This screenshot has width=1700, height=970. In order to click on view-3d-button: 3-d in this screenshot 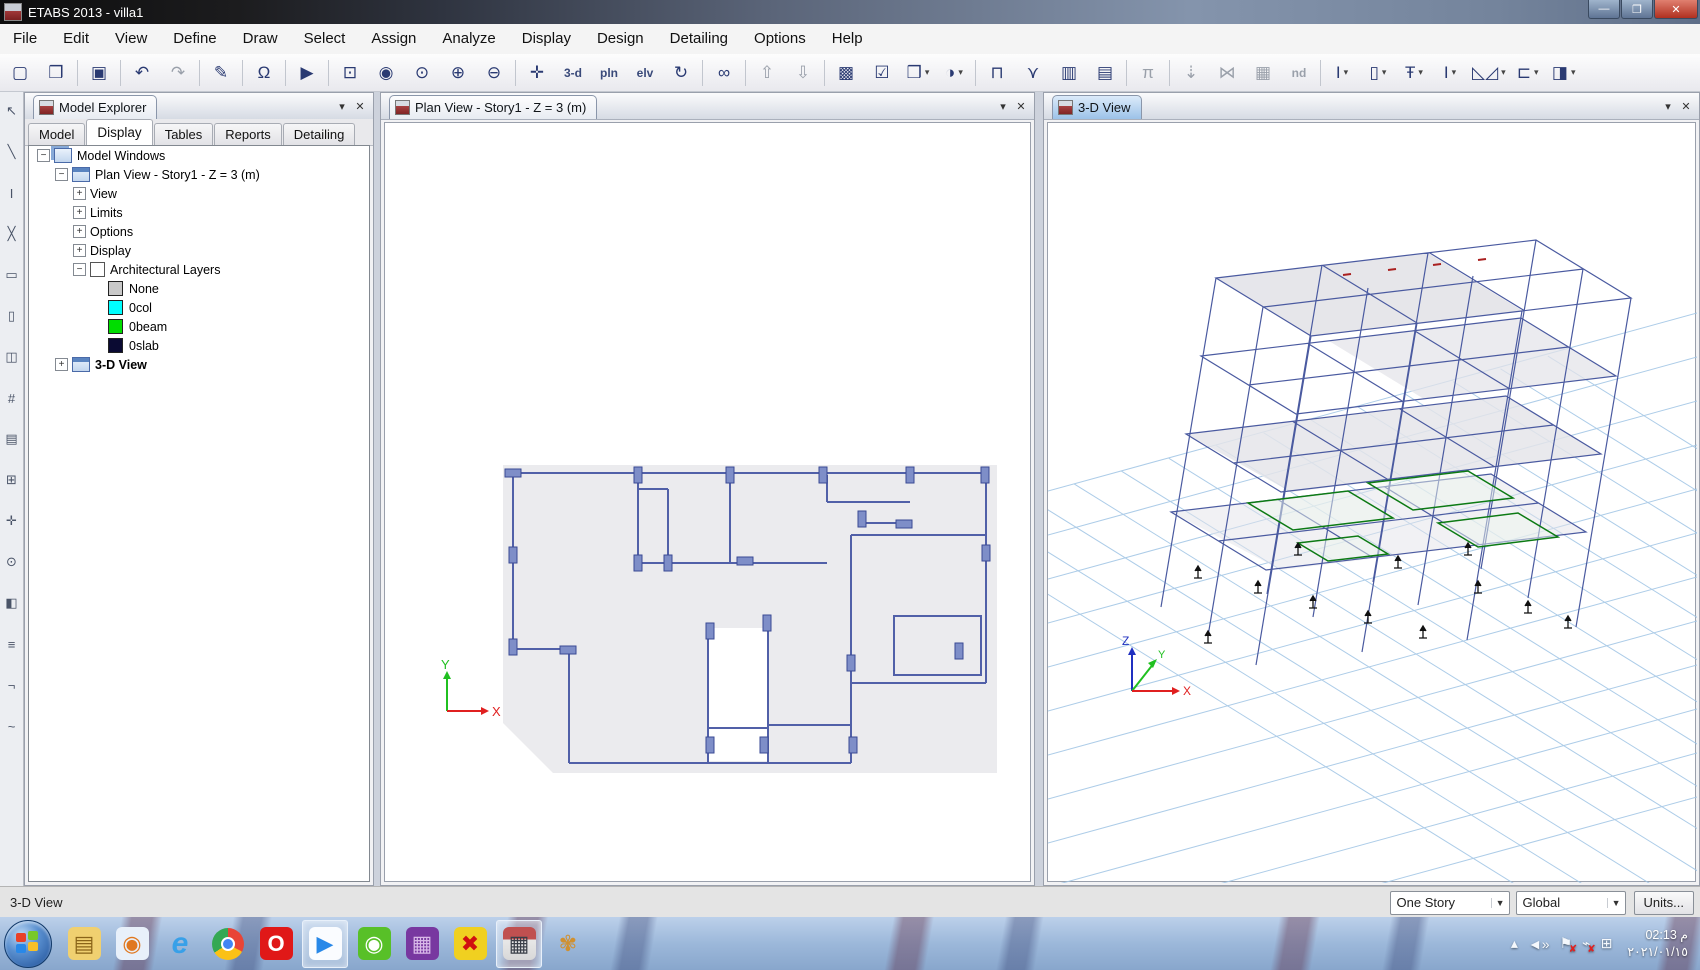, I will do `click(573, 73)`.